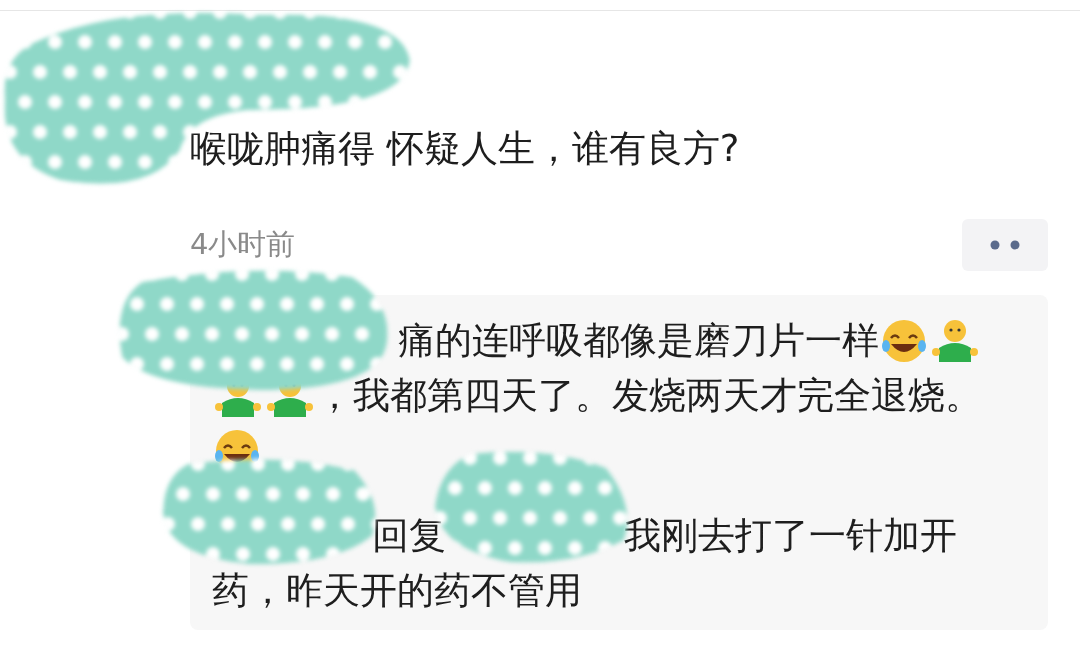  What do you see at coordinates (465, 149) in the screenshot?
I see `post-text: 喉咙肿痛得 怀疑人生，谁有良方?` at bounding box center [465, 149].